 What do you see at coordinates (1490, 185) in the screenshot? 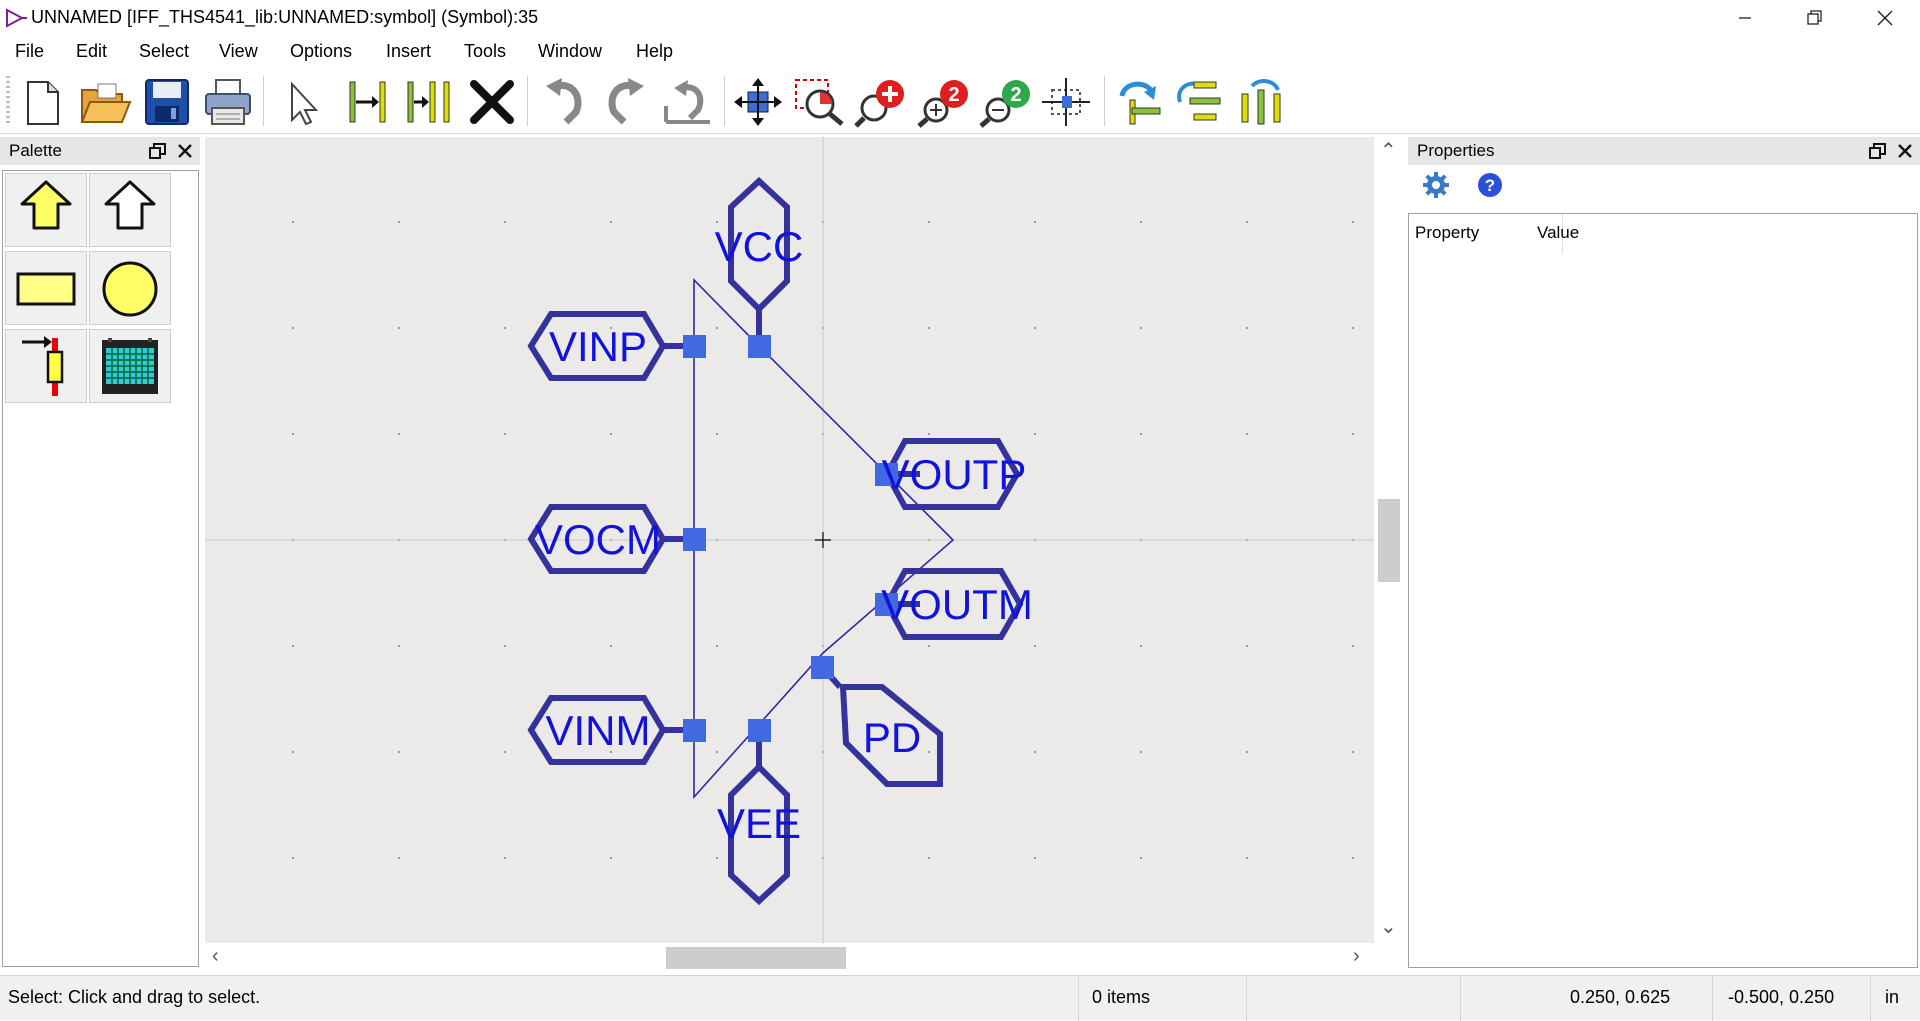
I see `help-icon: ?` at bounding box center [1490, 185].